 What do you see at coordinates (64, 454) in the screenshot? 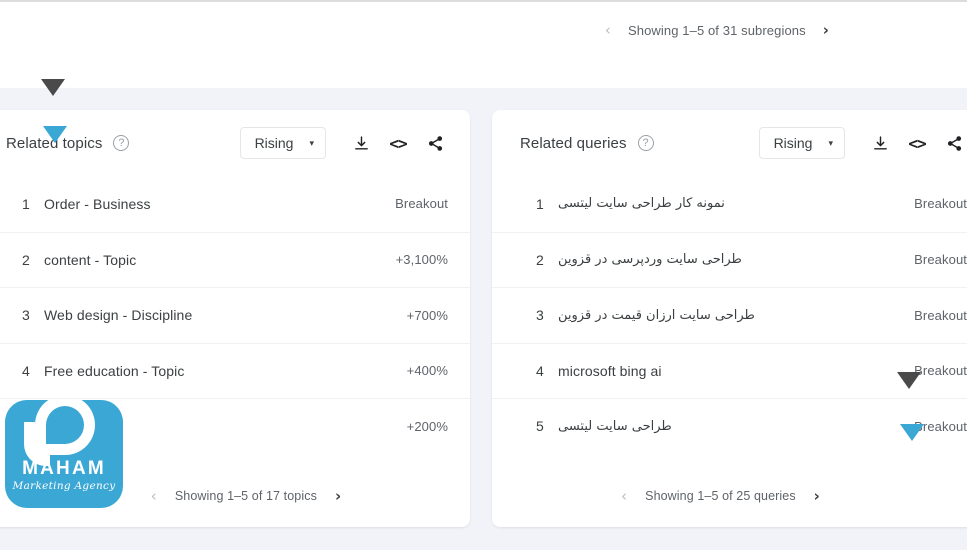
I see `maham-watermark-logo: MAHAM Marketing Agency` at bounding box center [64, 454].